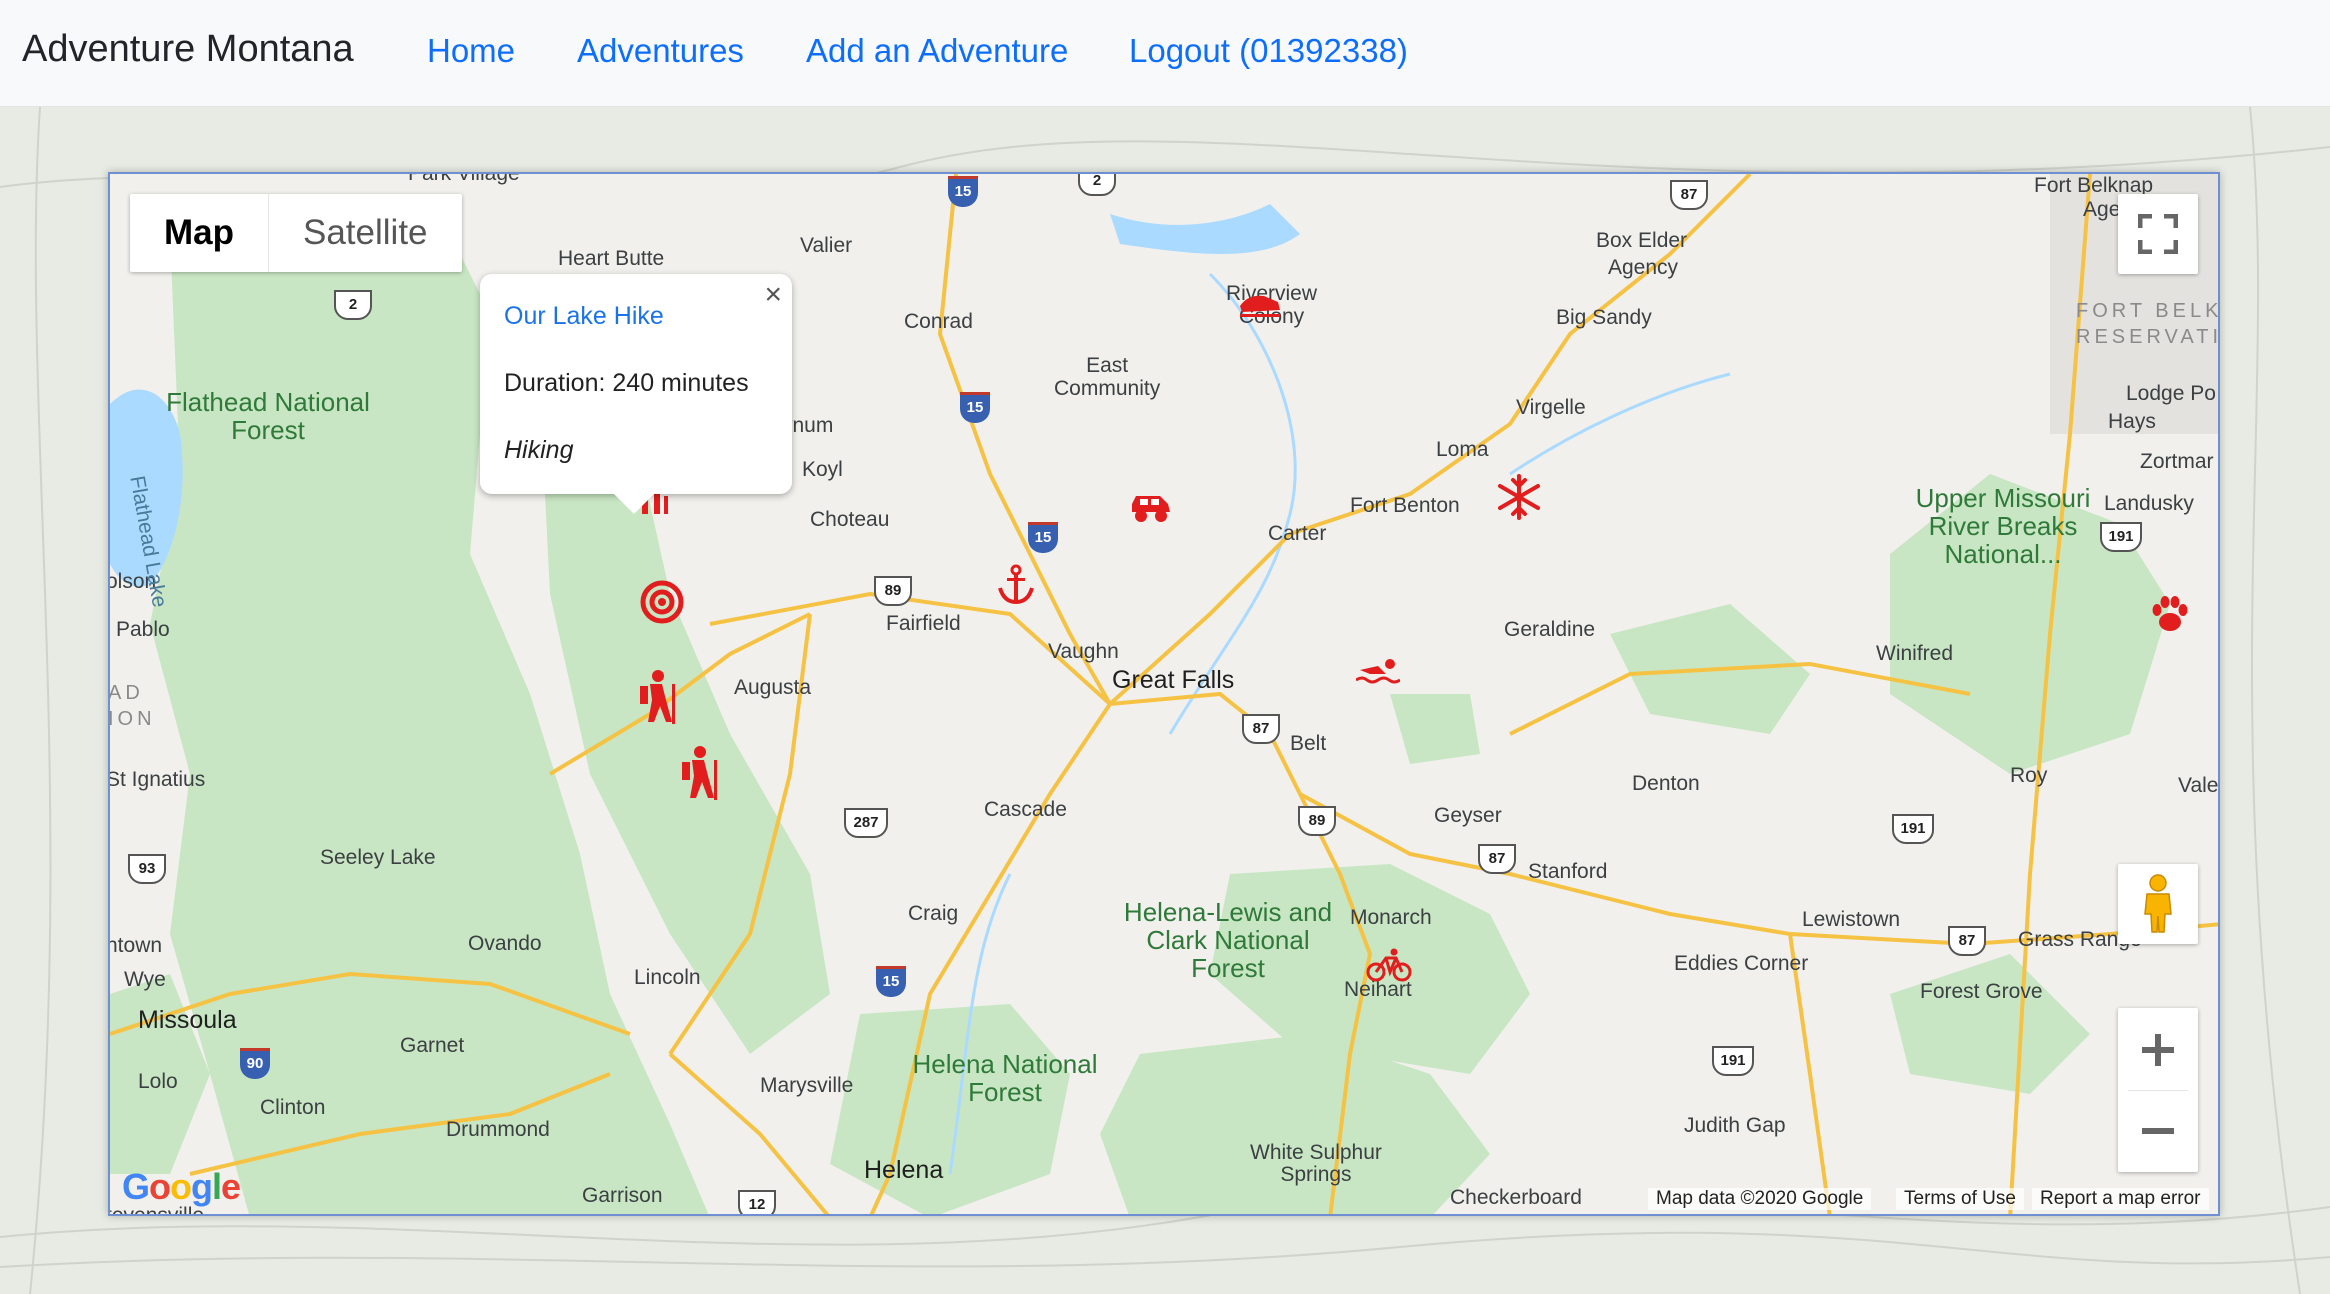 The image size is (2330, 1294). What do you see at coordinates (866, 823) in the screenshot?
I see `highway-shield: 287` at bounding box center [866, 823].